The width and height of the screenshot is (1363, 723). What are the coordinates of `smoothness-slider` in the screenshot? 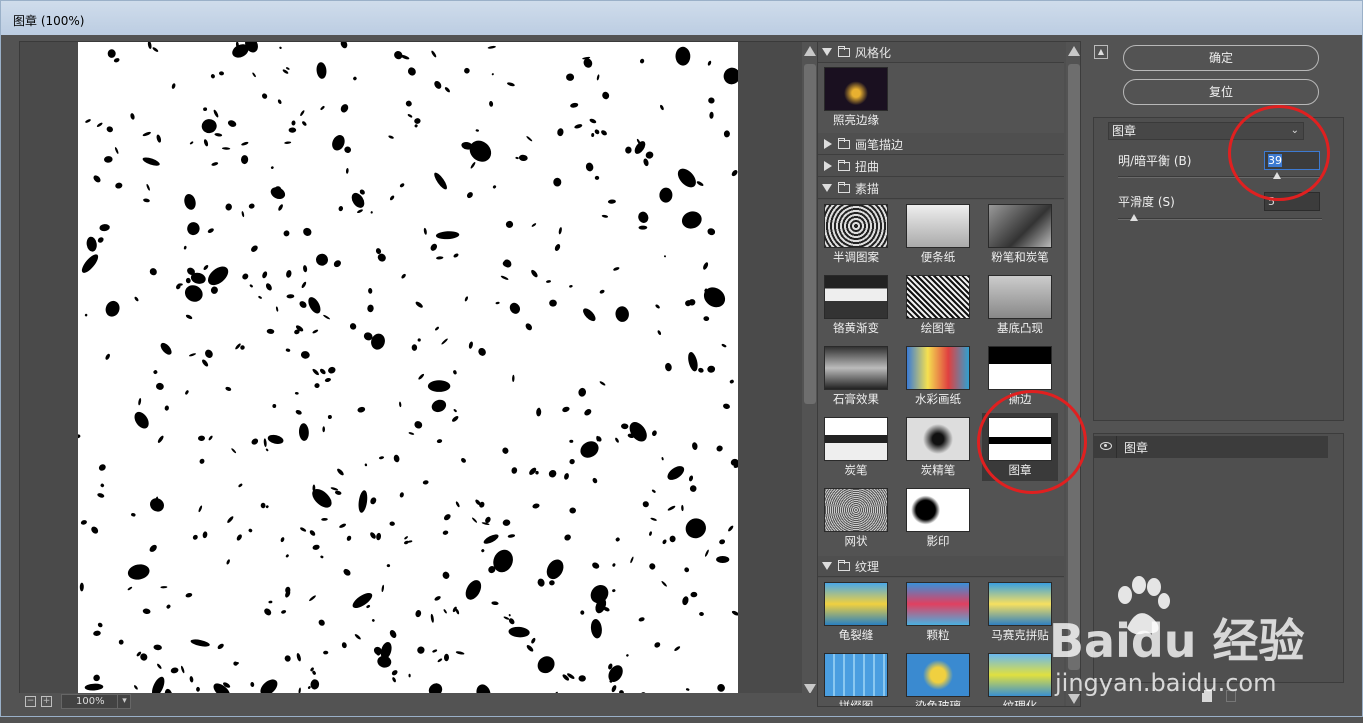 It's located at (1220, 217).